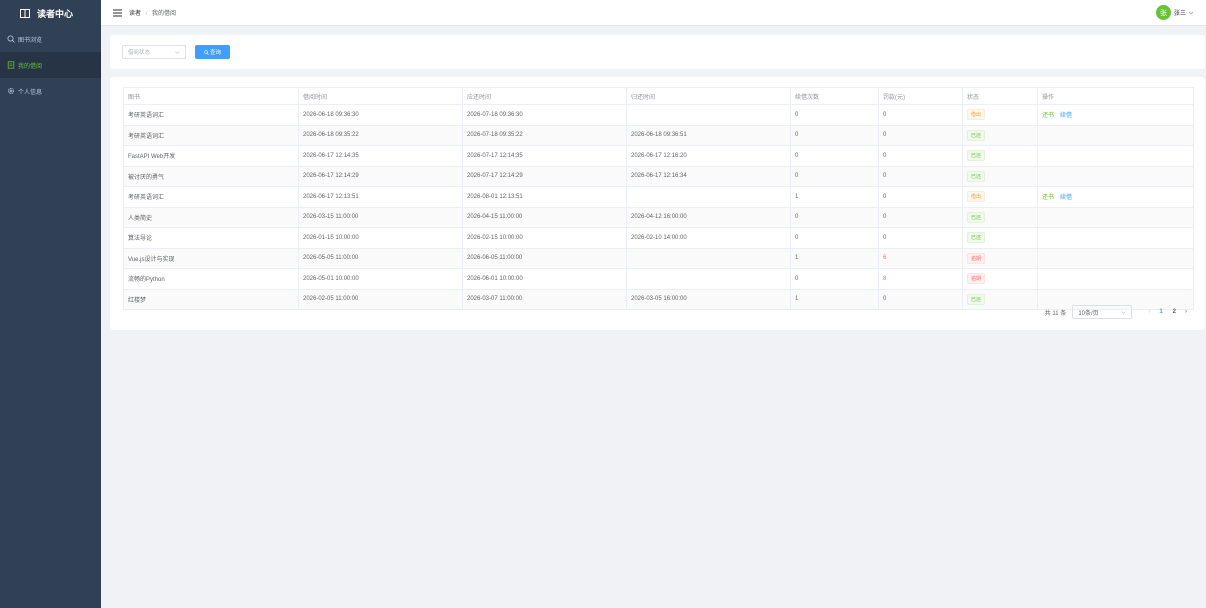 This screenshot has height=608, width=1206. I want to click on page-2: 2, so click(1174, 312).